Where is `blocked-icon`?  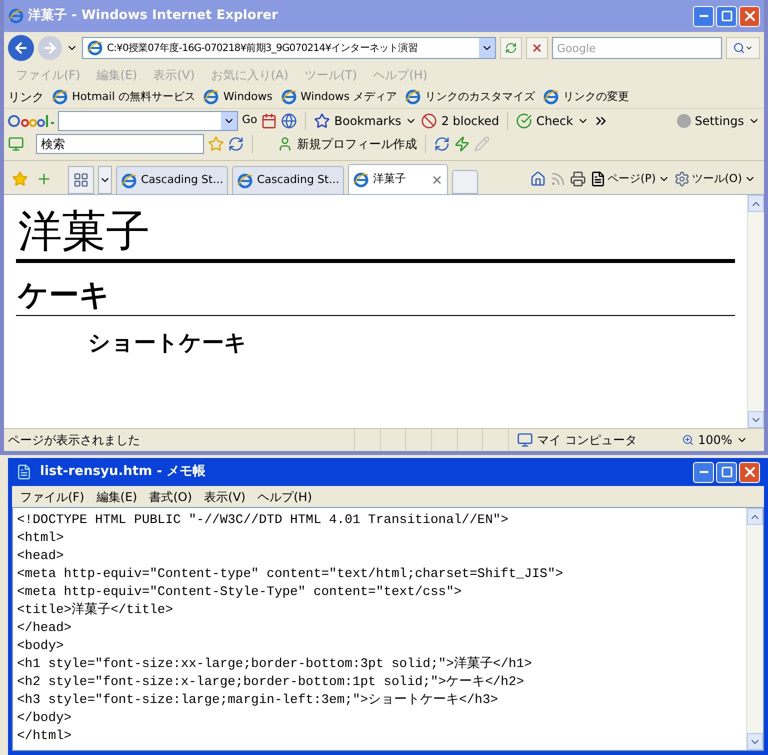 blocked-icon is located at coordinates (429, 120).